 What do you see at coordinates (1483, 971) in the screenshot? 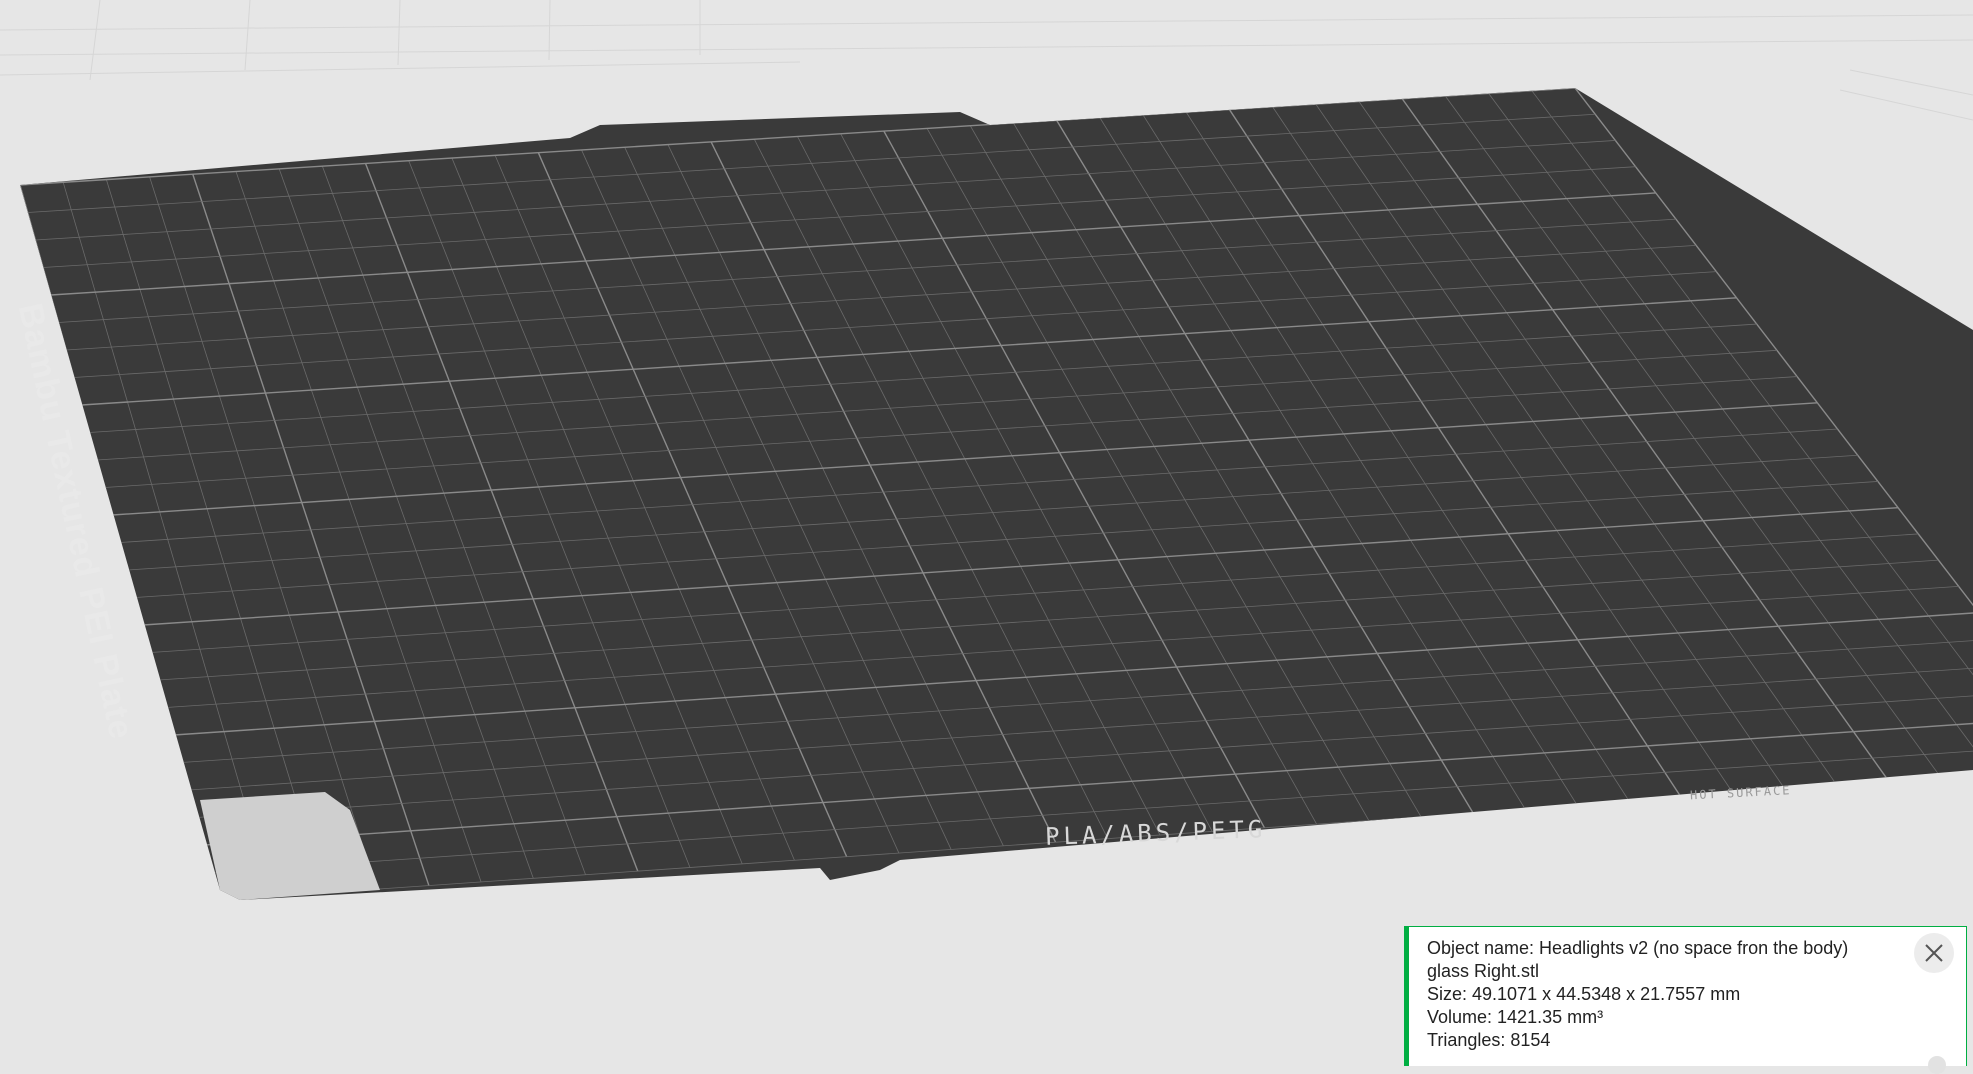
I see `object-name-line-2: glass Right.stl` at bounding box center [1483, 971].